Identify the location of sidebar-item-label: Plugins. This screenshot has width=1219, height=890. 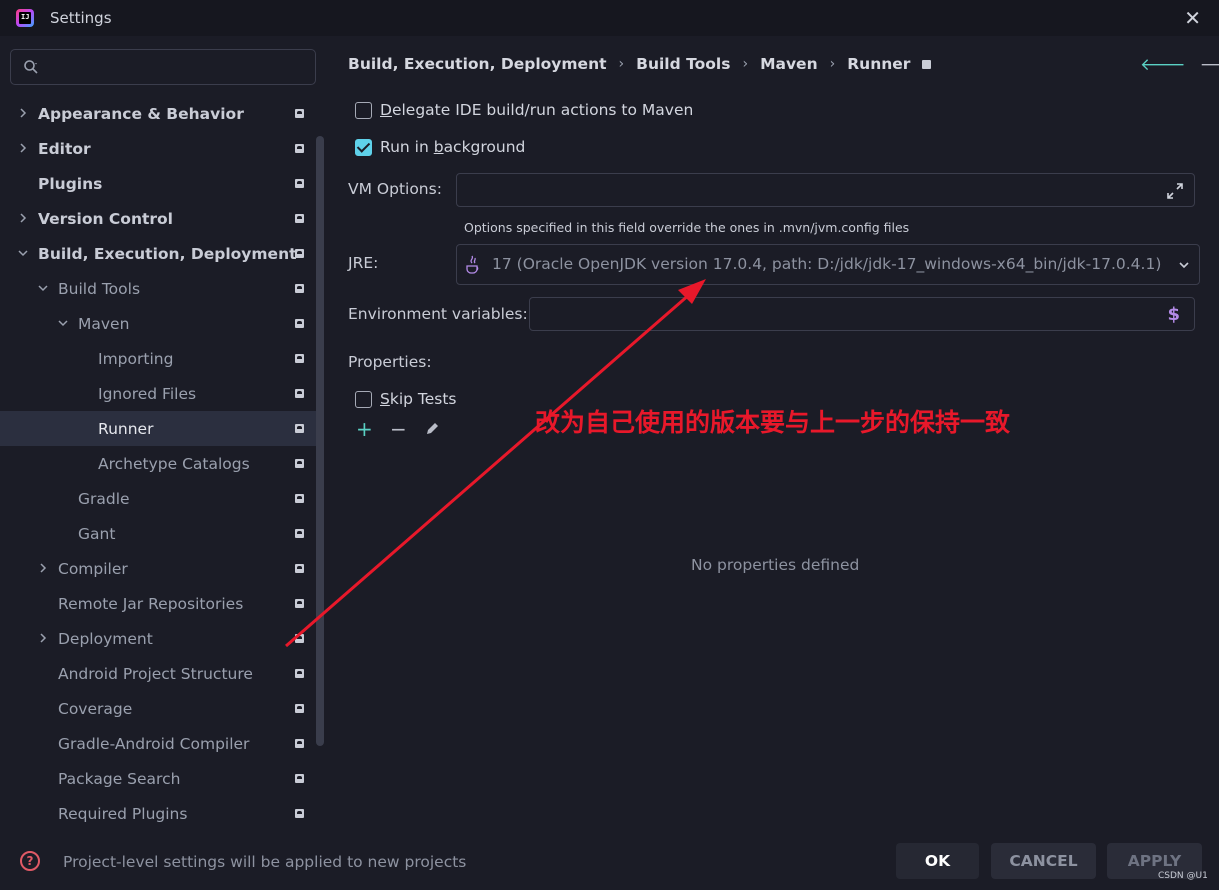
(70, 183).